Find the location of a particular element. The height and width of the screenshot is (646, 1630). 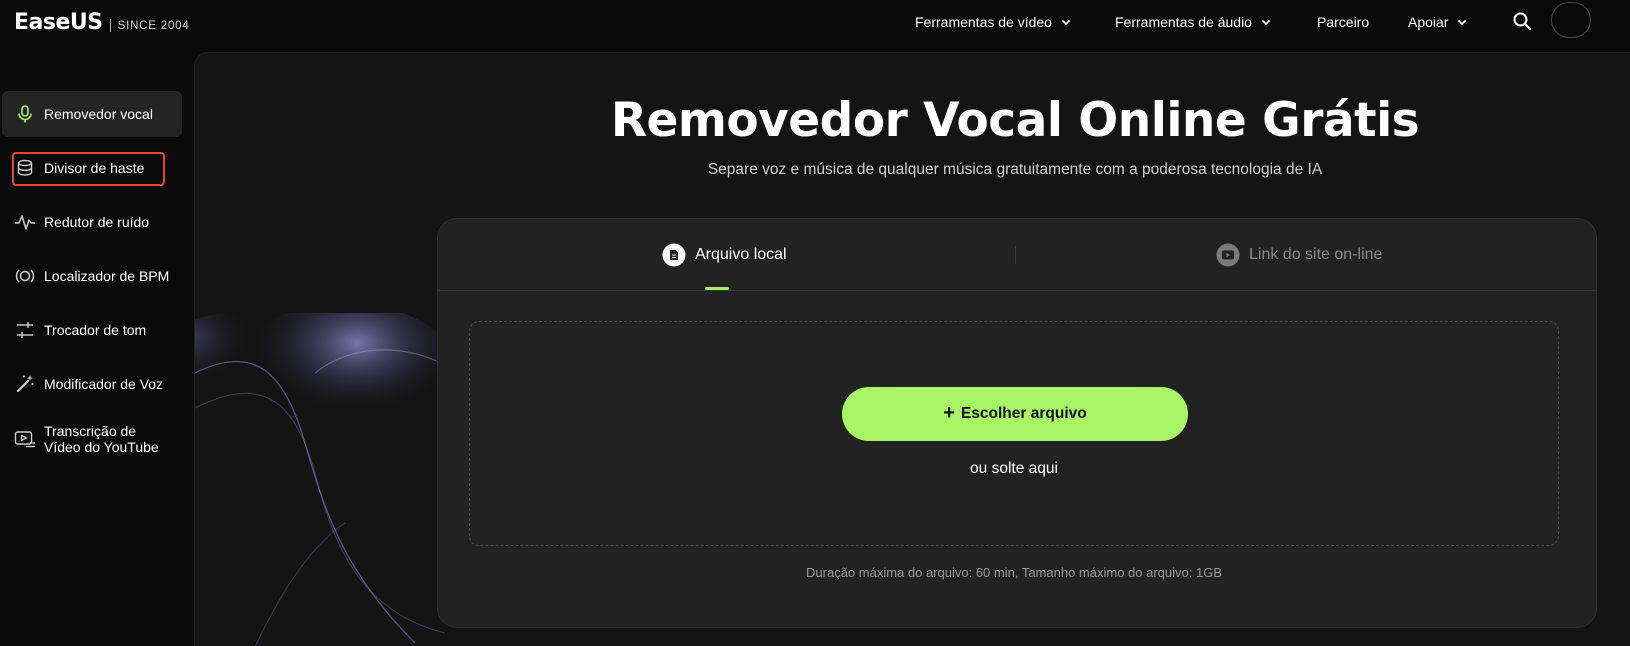

microphone-icon is located at coordinates (25, 114).